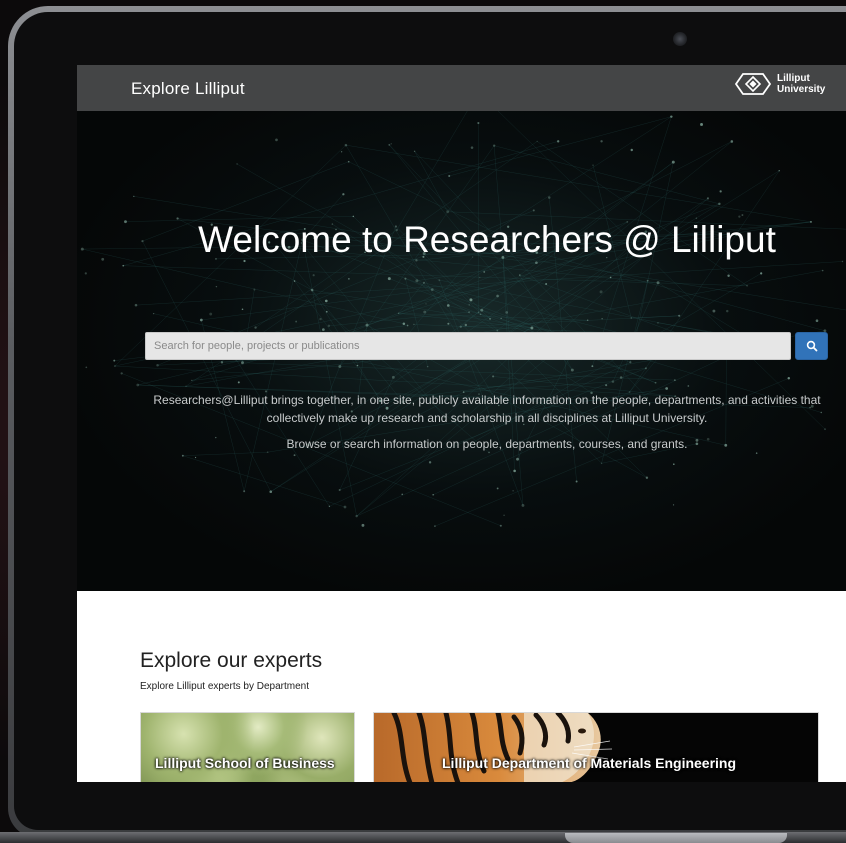 The image size is (846, 843). Describe the element at coordinates (224, 686) in the screenshot. I see `experts-subheading: Explore Lilliput experts by Department` at that location.